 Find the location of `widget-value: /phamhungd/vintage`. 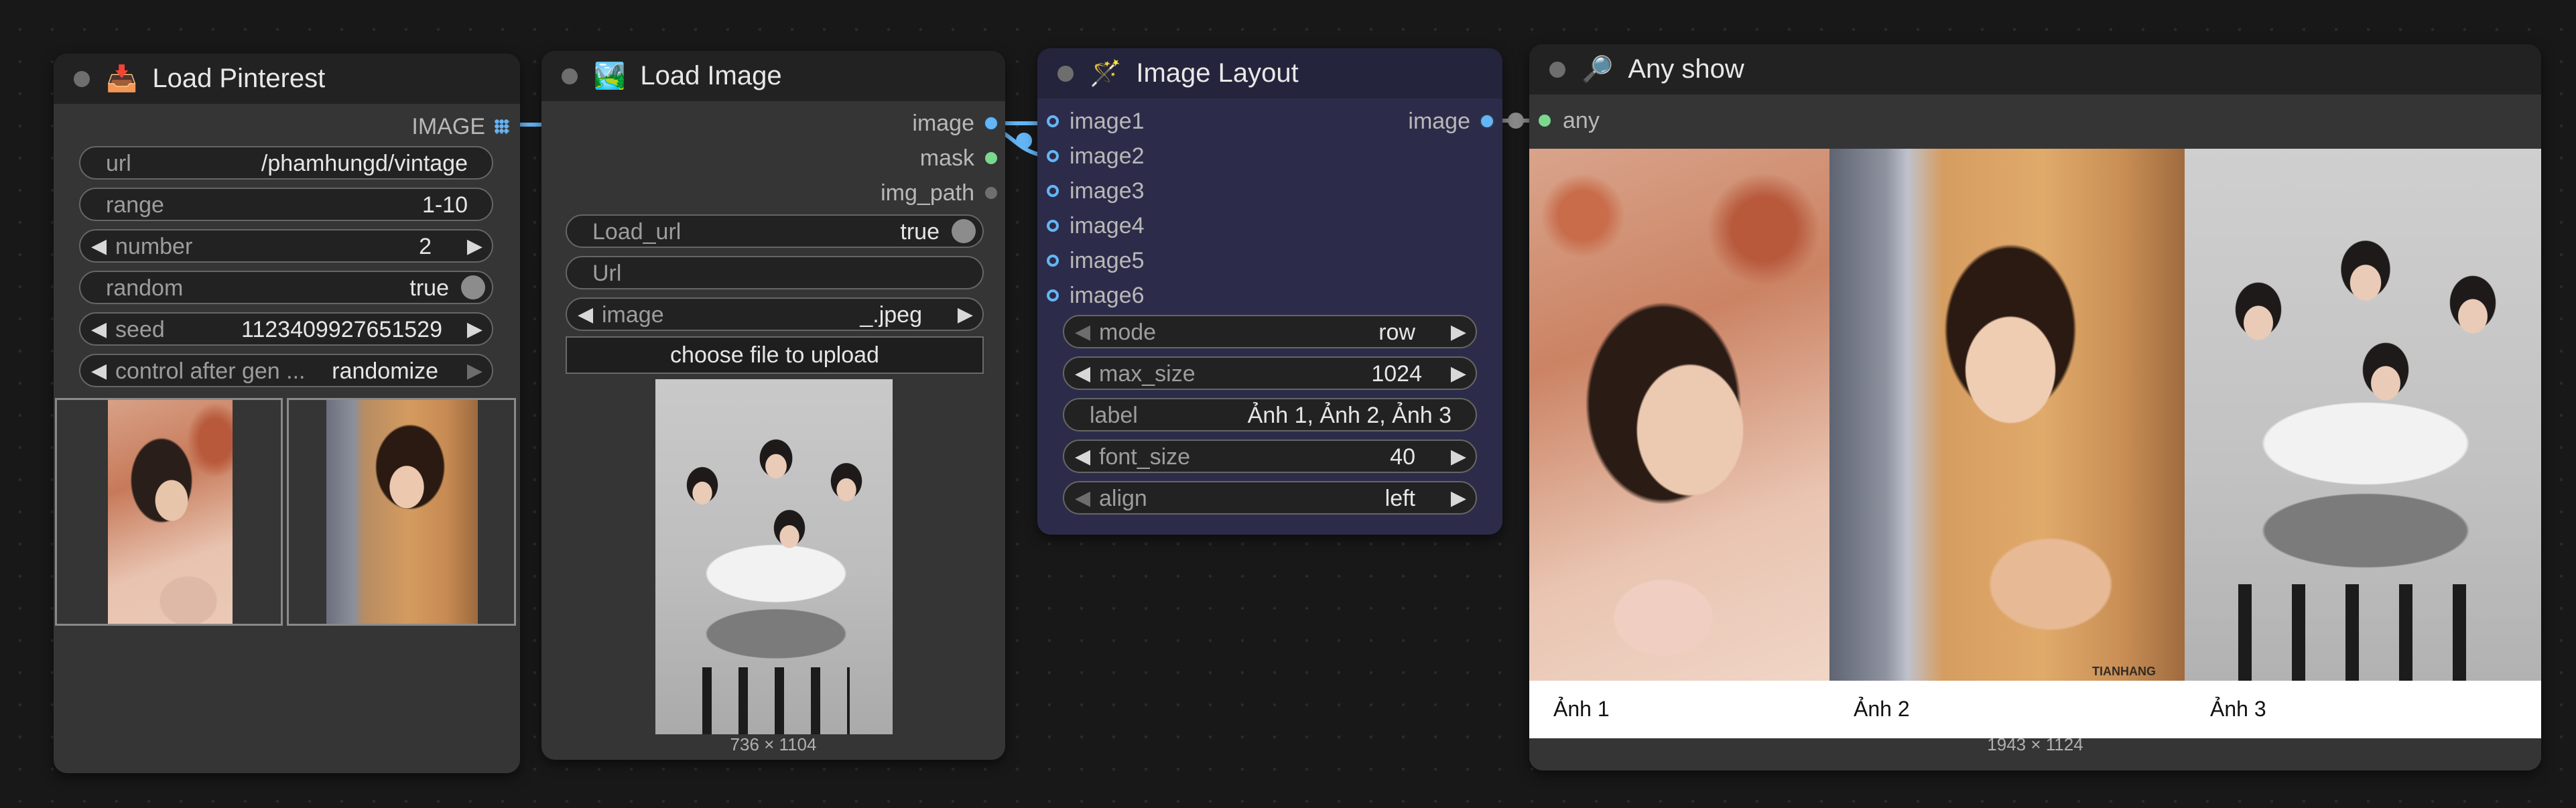

widget-value: /phamhungd/vintage is located at coordinates (364, 163).